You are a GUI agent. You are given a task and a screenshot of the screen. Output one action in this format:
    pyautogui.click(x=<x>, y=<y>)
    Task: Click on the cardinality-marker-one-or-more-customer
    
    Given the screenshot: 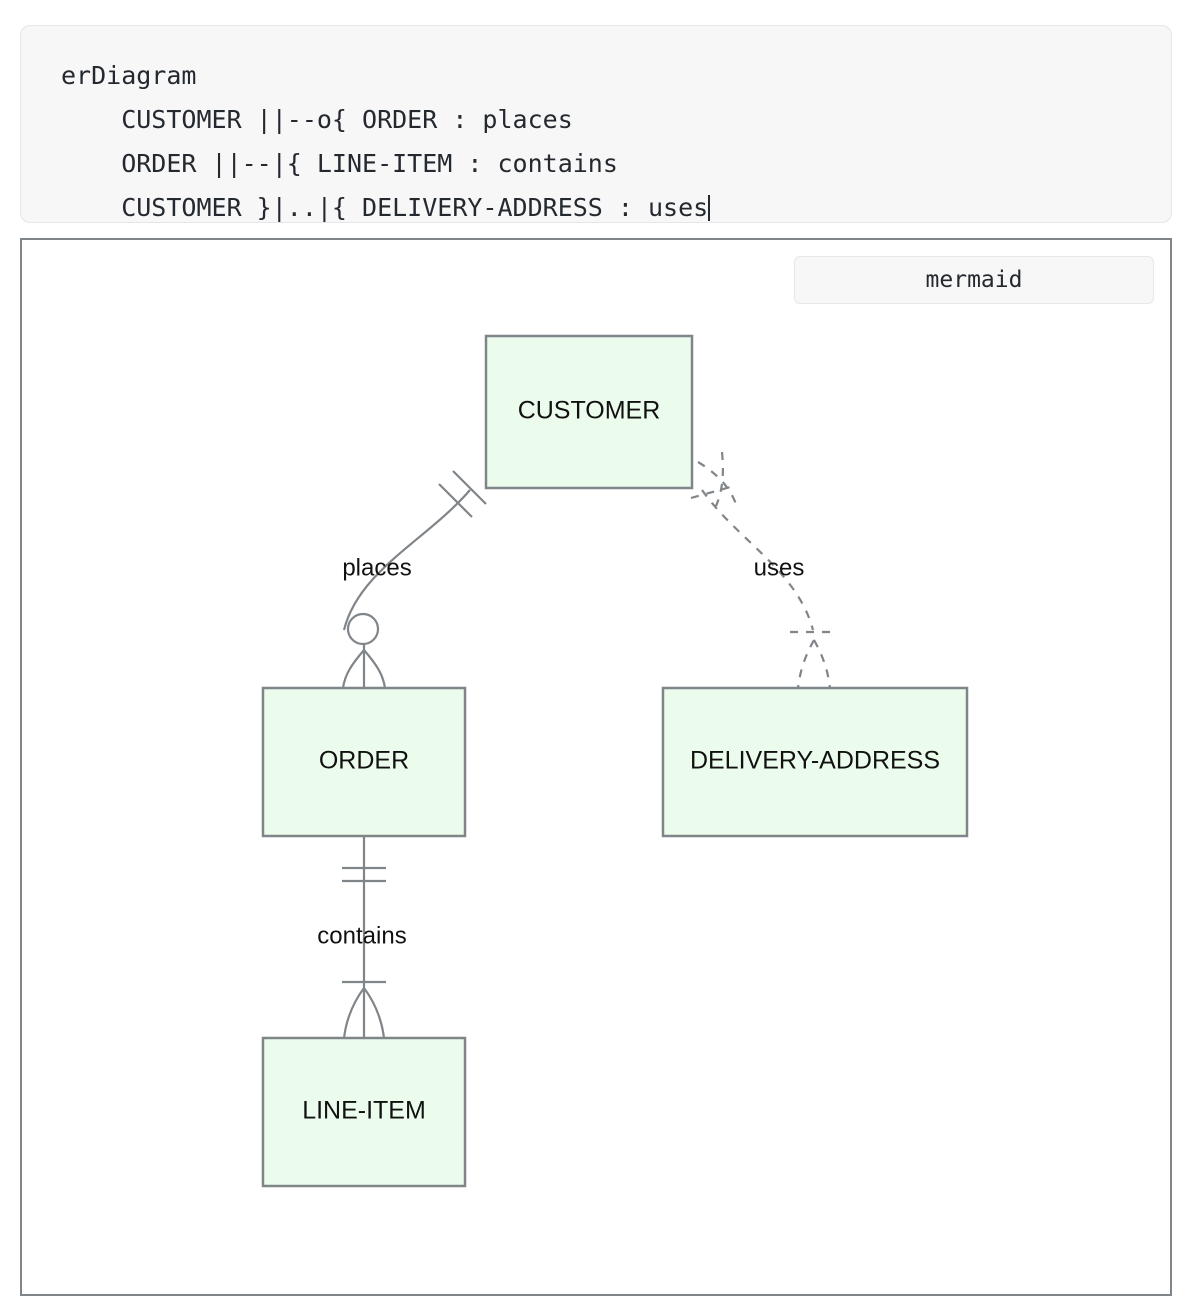 What is the action you would take?
    pyautogui.click(x=714, y=479)
    